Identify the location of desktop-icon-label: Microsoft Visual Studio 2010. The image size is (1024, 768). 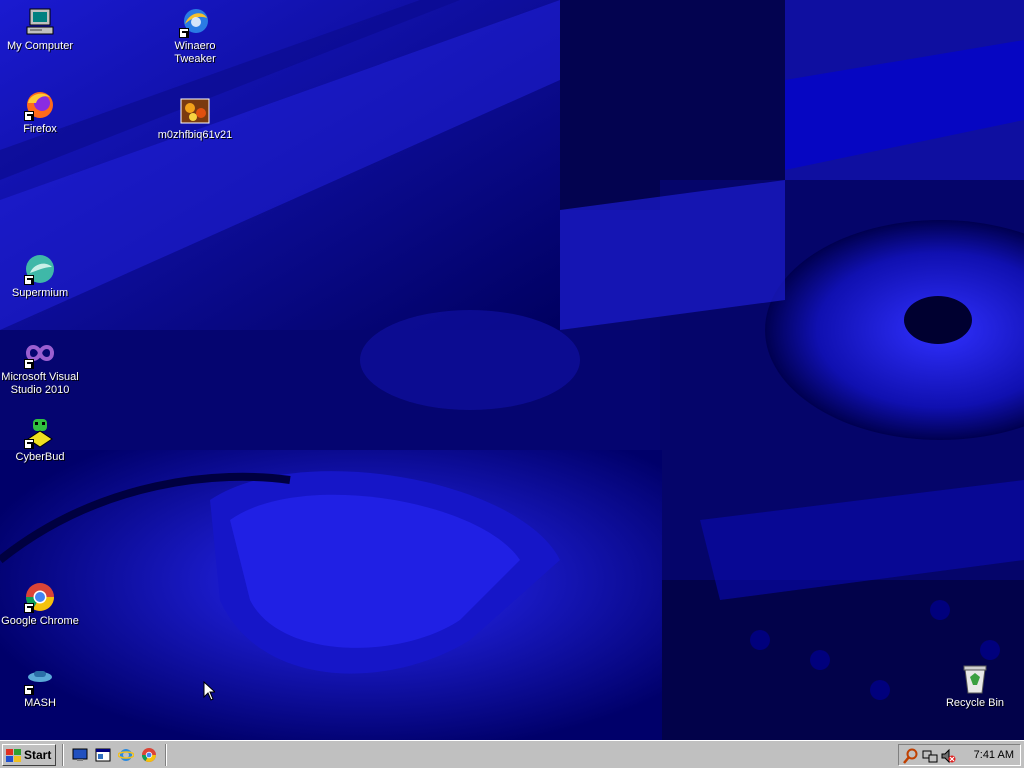
(40, 383).